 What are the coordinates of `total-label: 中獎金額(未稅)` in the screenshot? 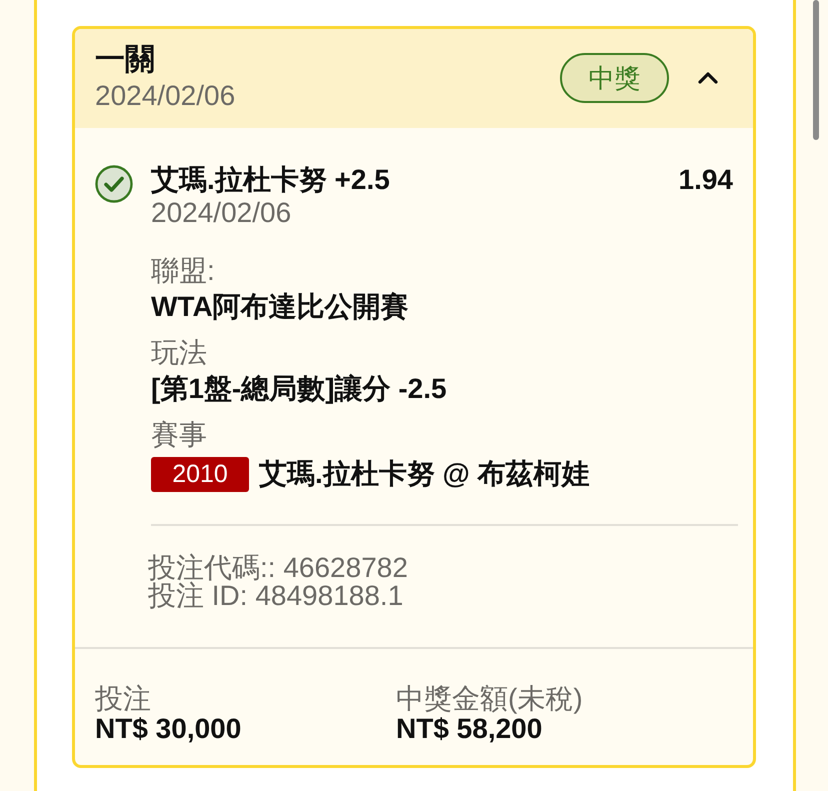 It's located at (490, 699).